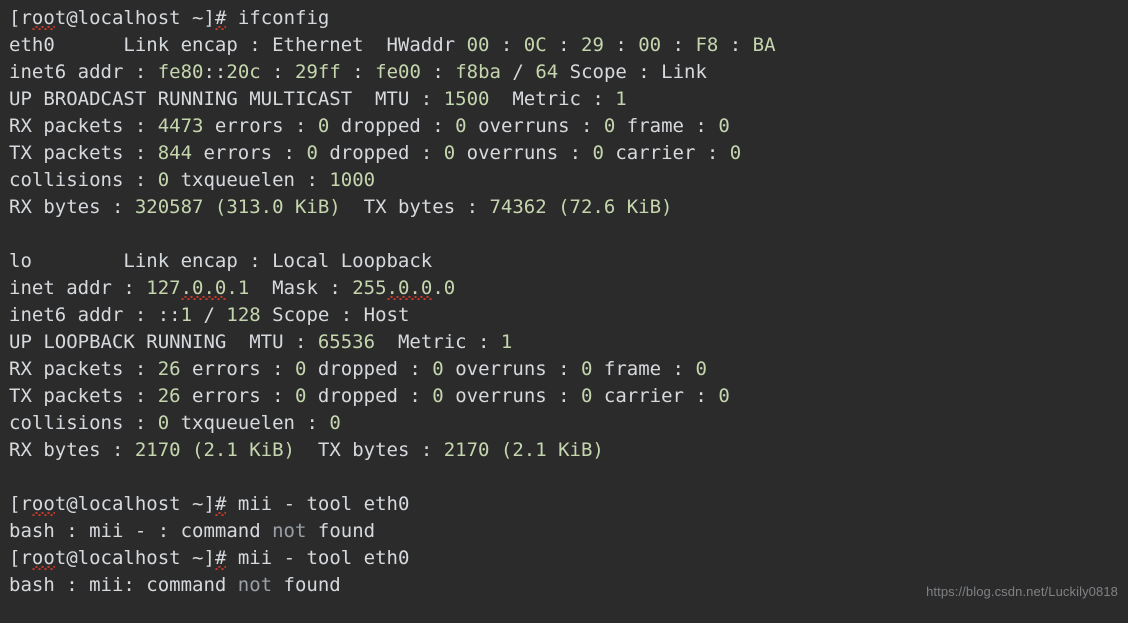 This screenshot has height=623, width=1128. What do you see at coordinates (346, 342) in the screenshot?
I see `terminal-text: 65536` at bounding box center [346, 342].